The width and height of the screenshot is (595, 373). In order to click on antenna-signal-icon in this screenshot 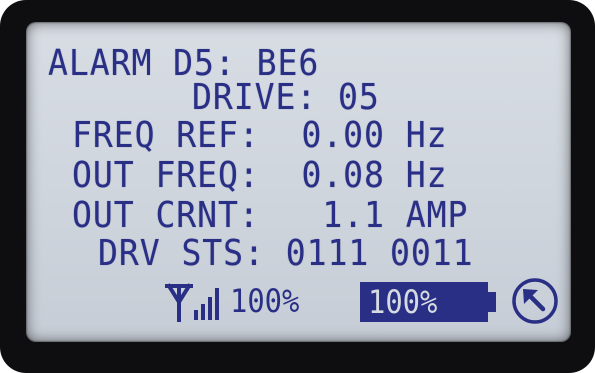, I will do `click(192, 302)`.